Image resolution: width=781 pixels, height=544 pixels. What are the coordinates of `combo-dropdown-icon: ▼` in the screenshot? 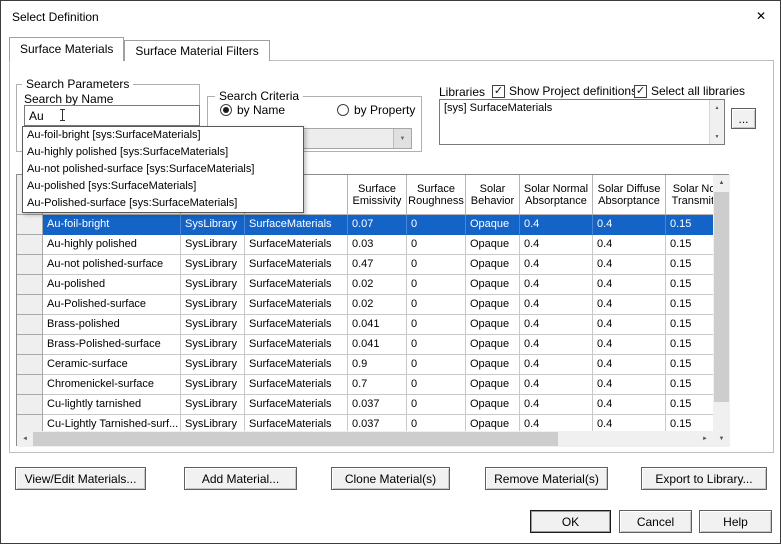 It's located at (402, 138).